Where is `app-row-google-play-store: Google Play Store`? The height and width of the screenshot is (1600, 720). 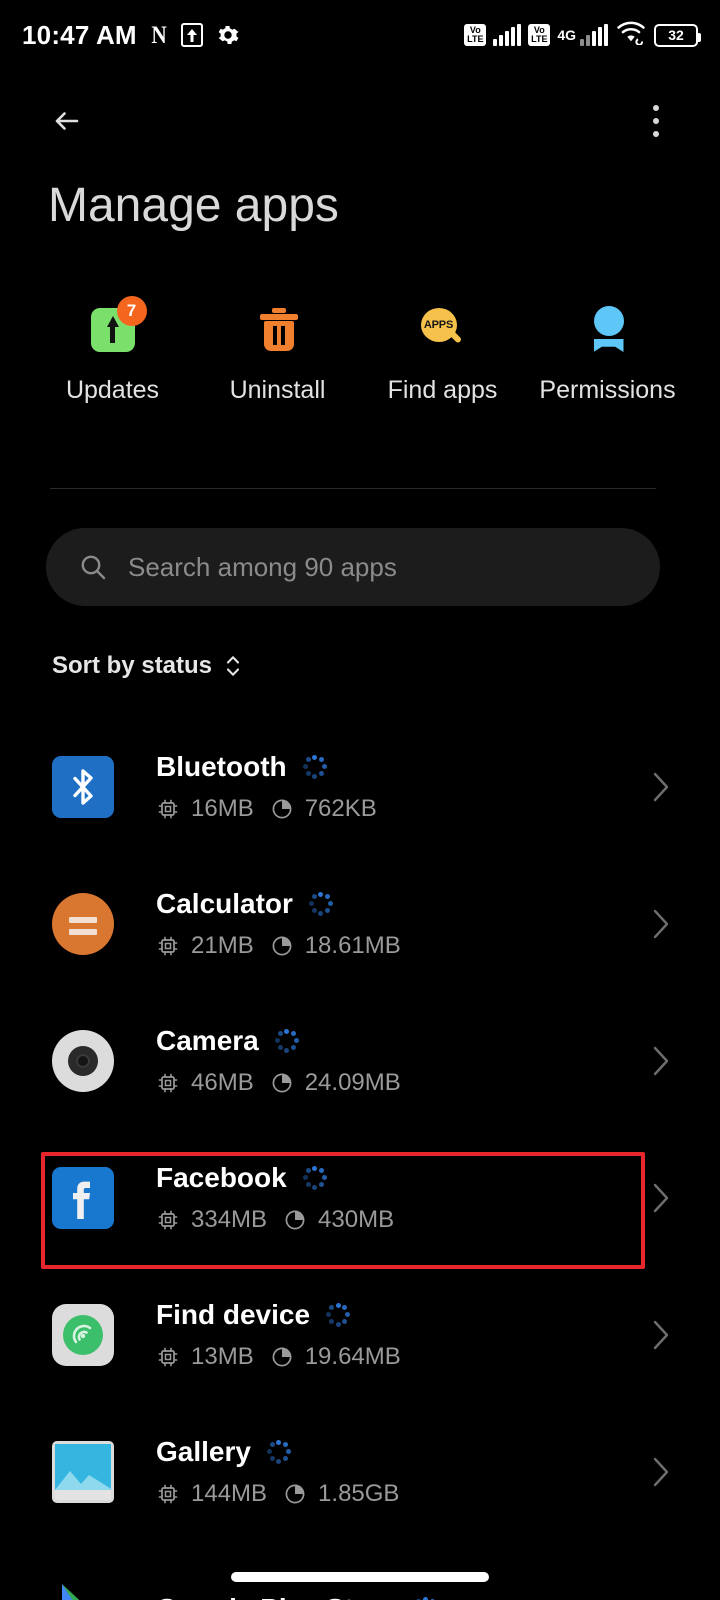
app-row-google-play-store: Google Play Store is located at coordinates (360, 1570).